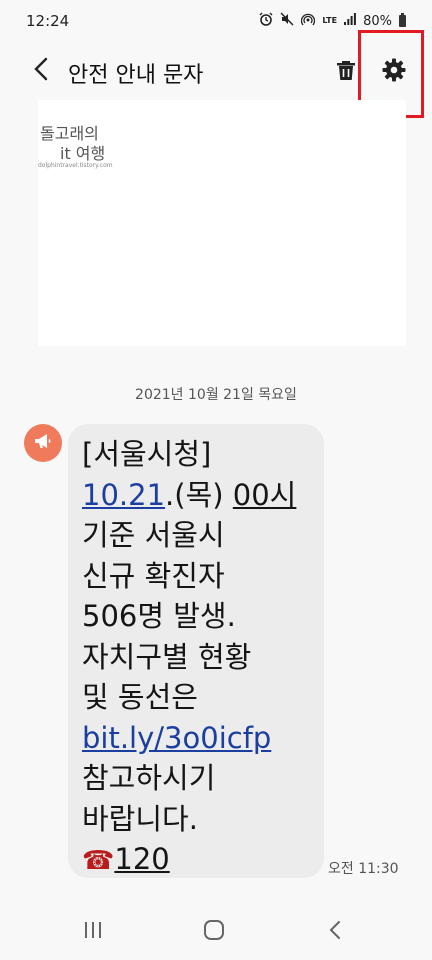  Describe the element at coordinates (149, 778) in the screenshot. I see `message-line: 참고하시기` at that location.